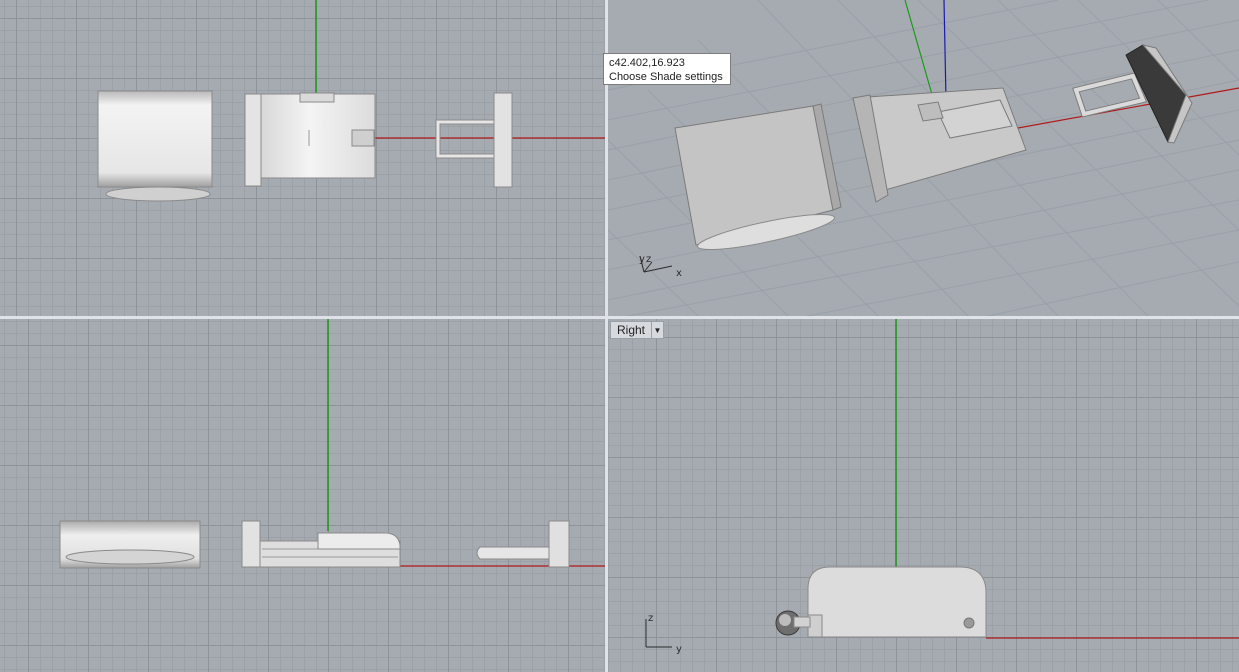  I want to click on sleeve-part, so click(155, 146).